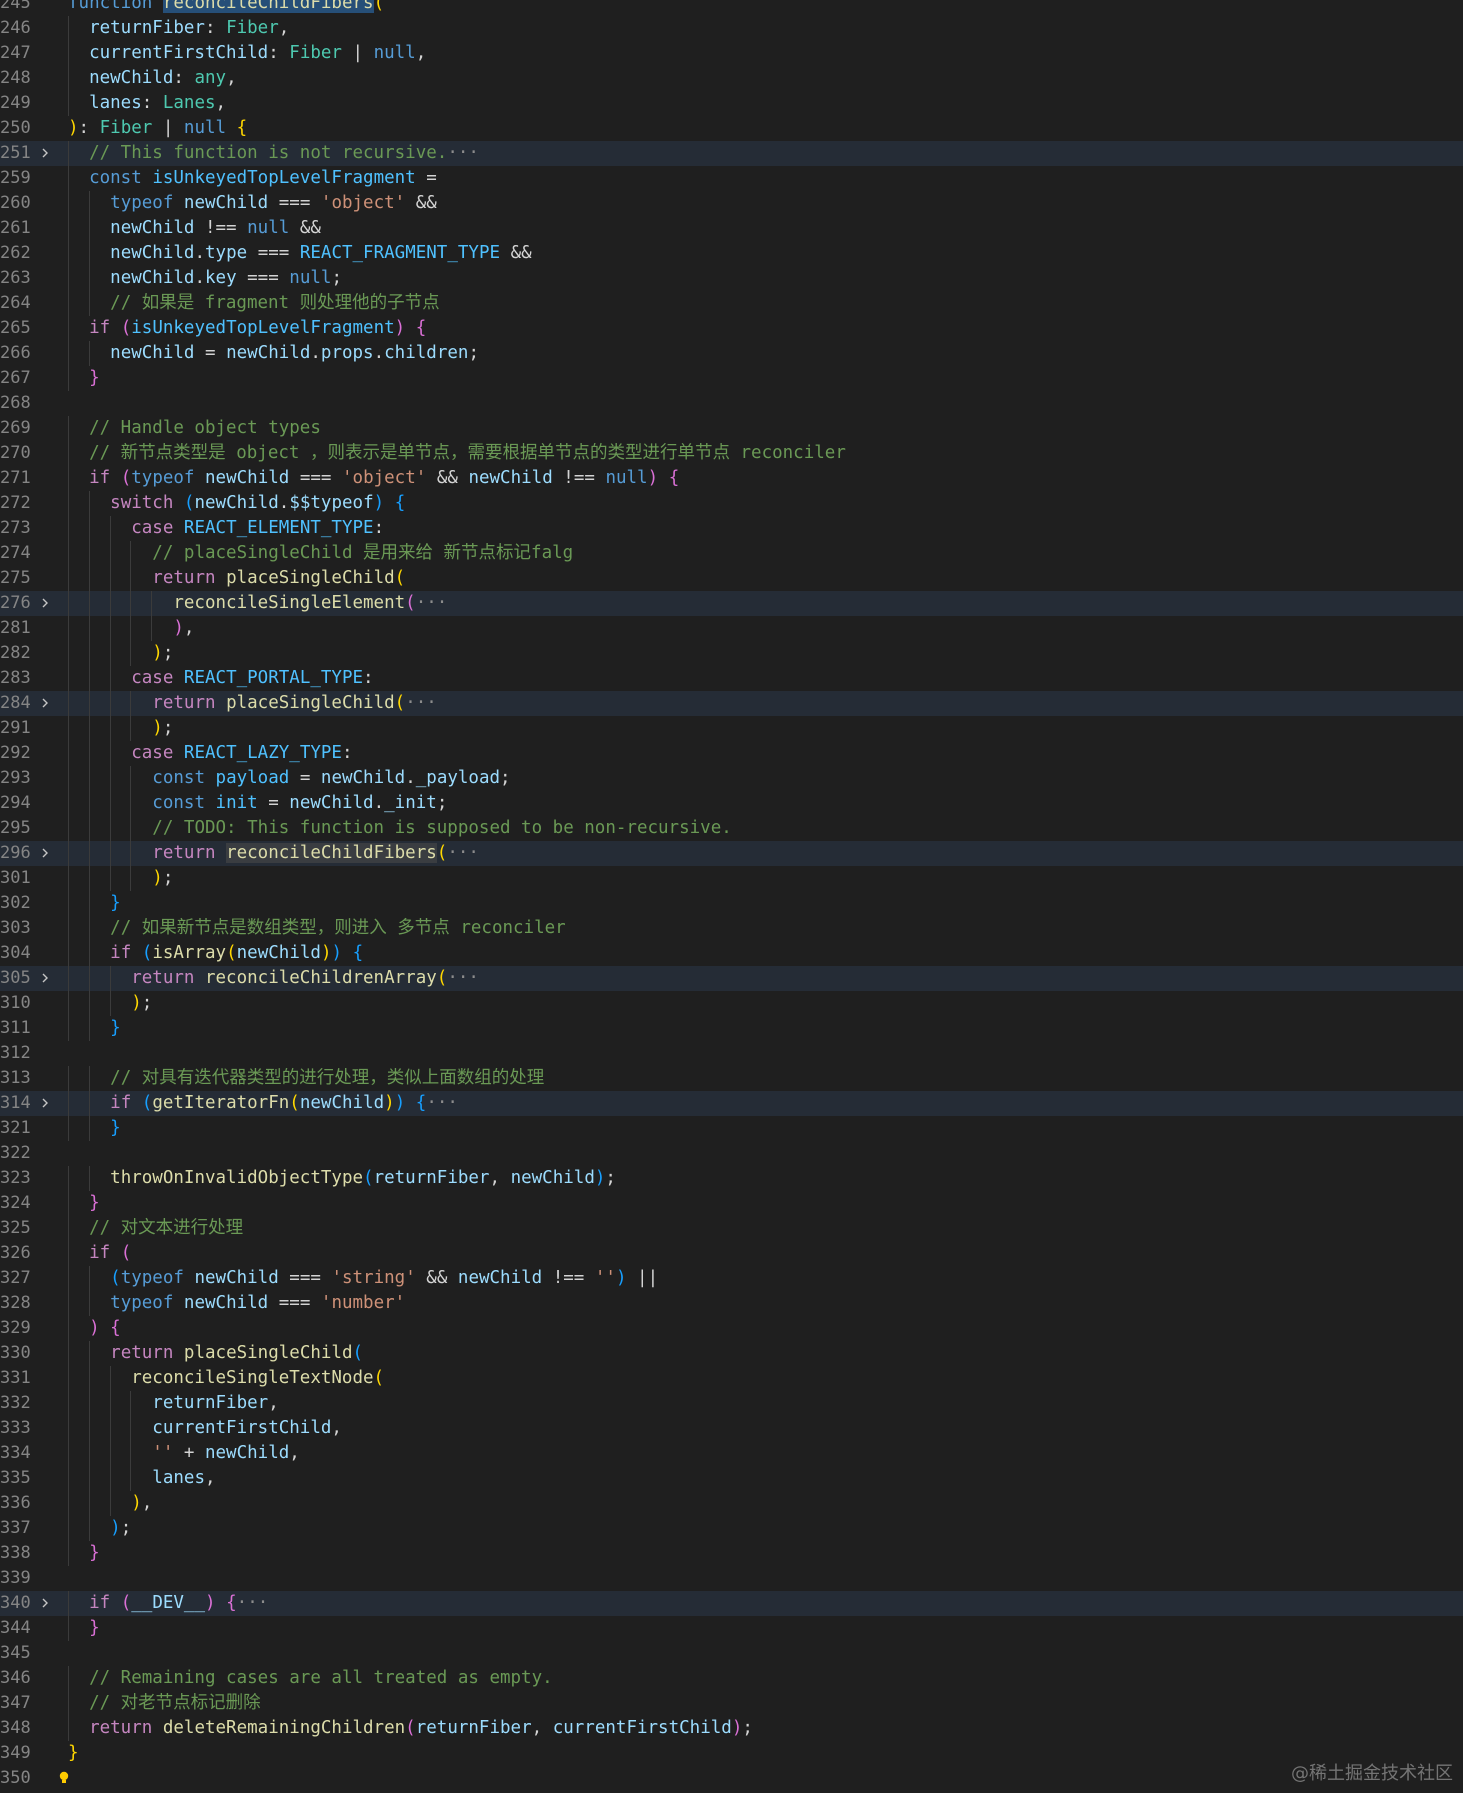 This screenshot has width=1463, height=1793. I want to click on code-token: $$typeof, so click(331, 503).